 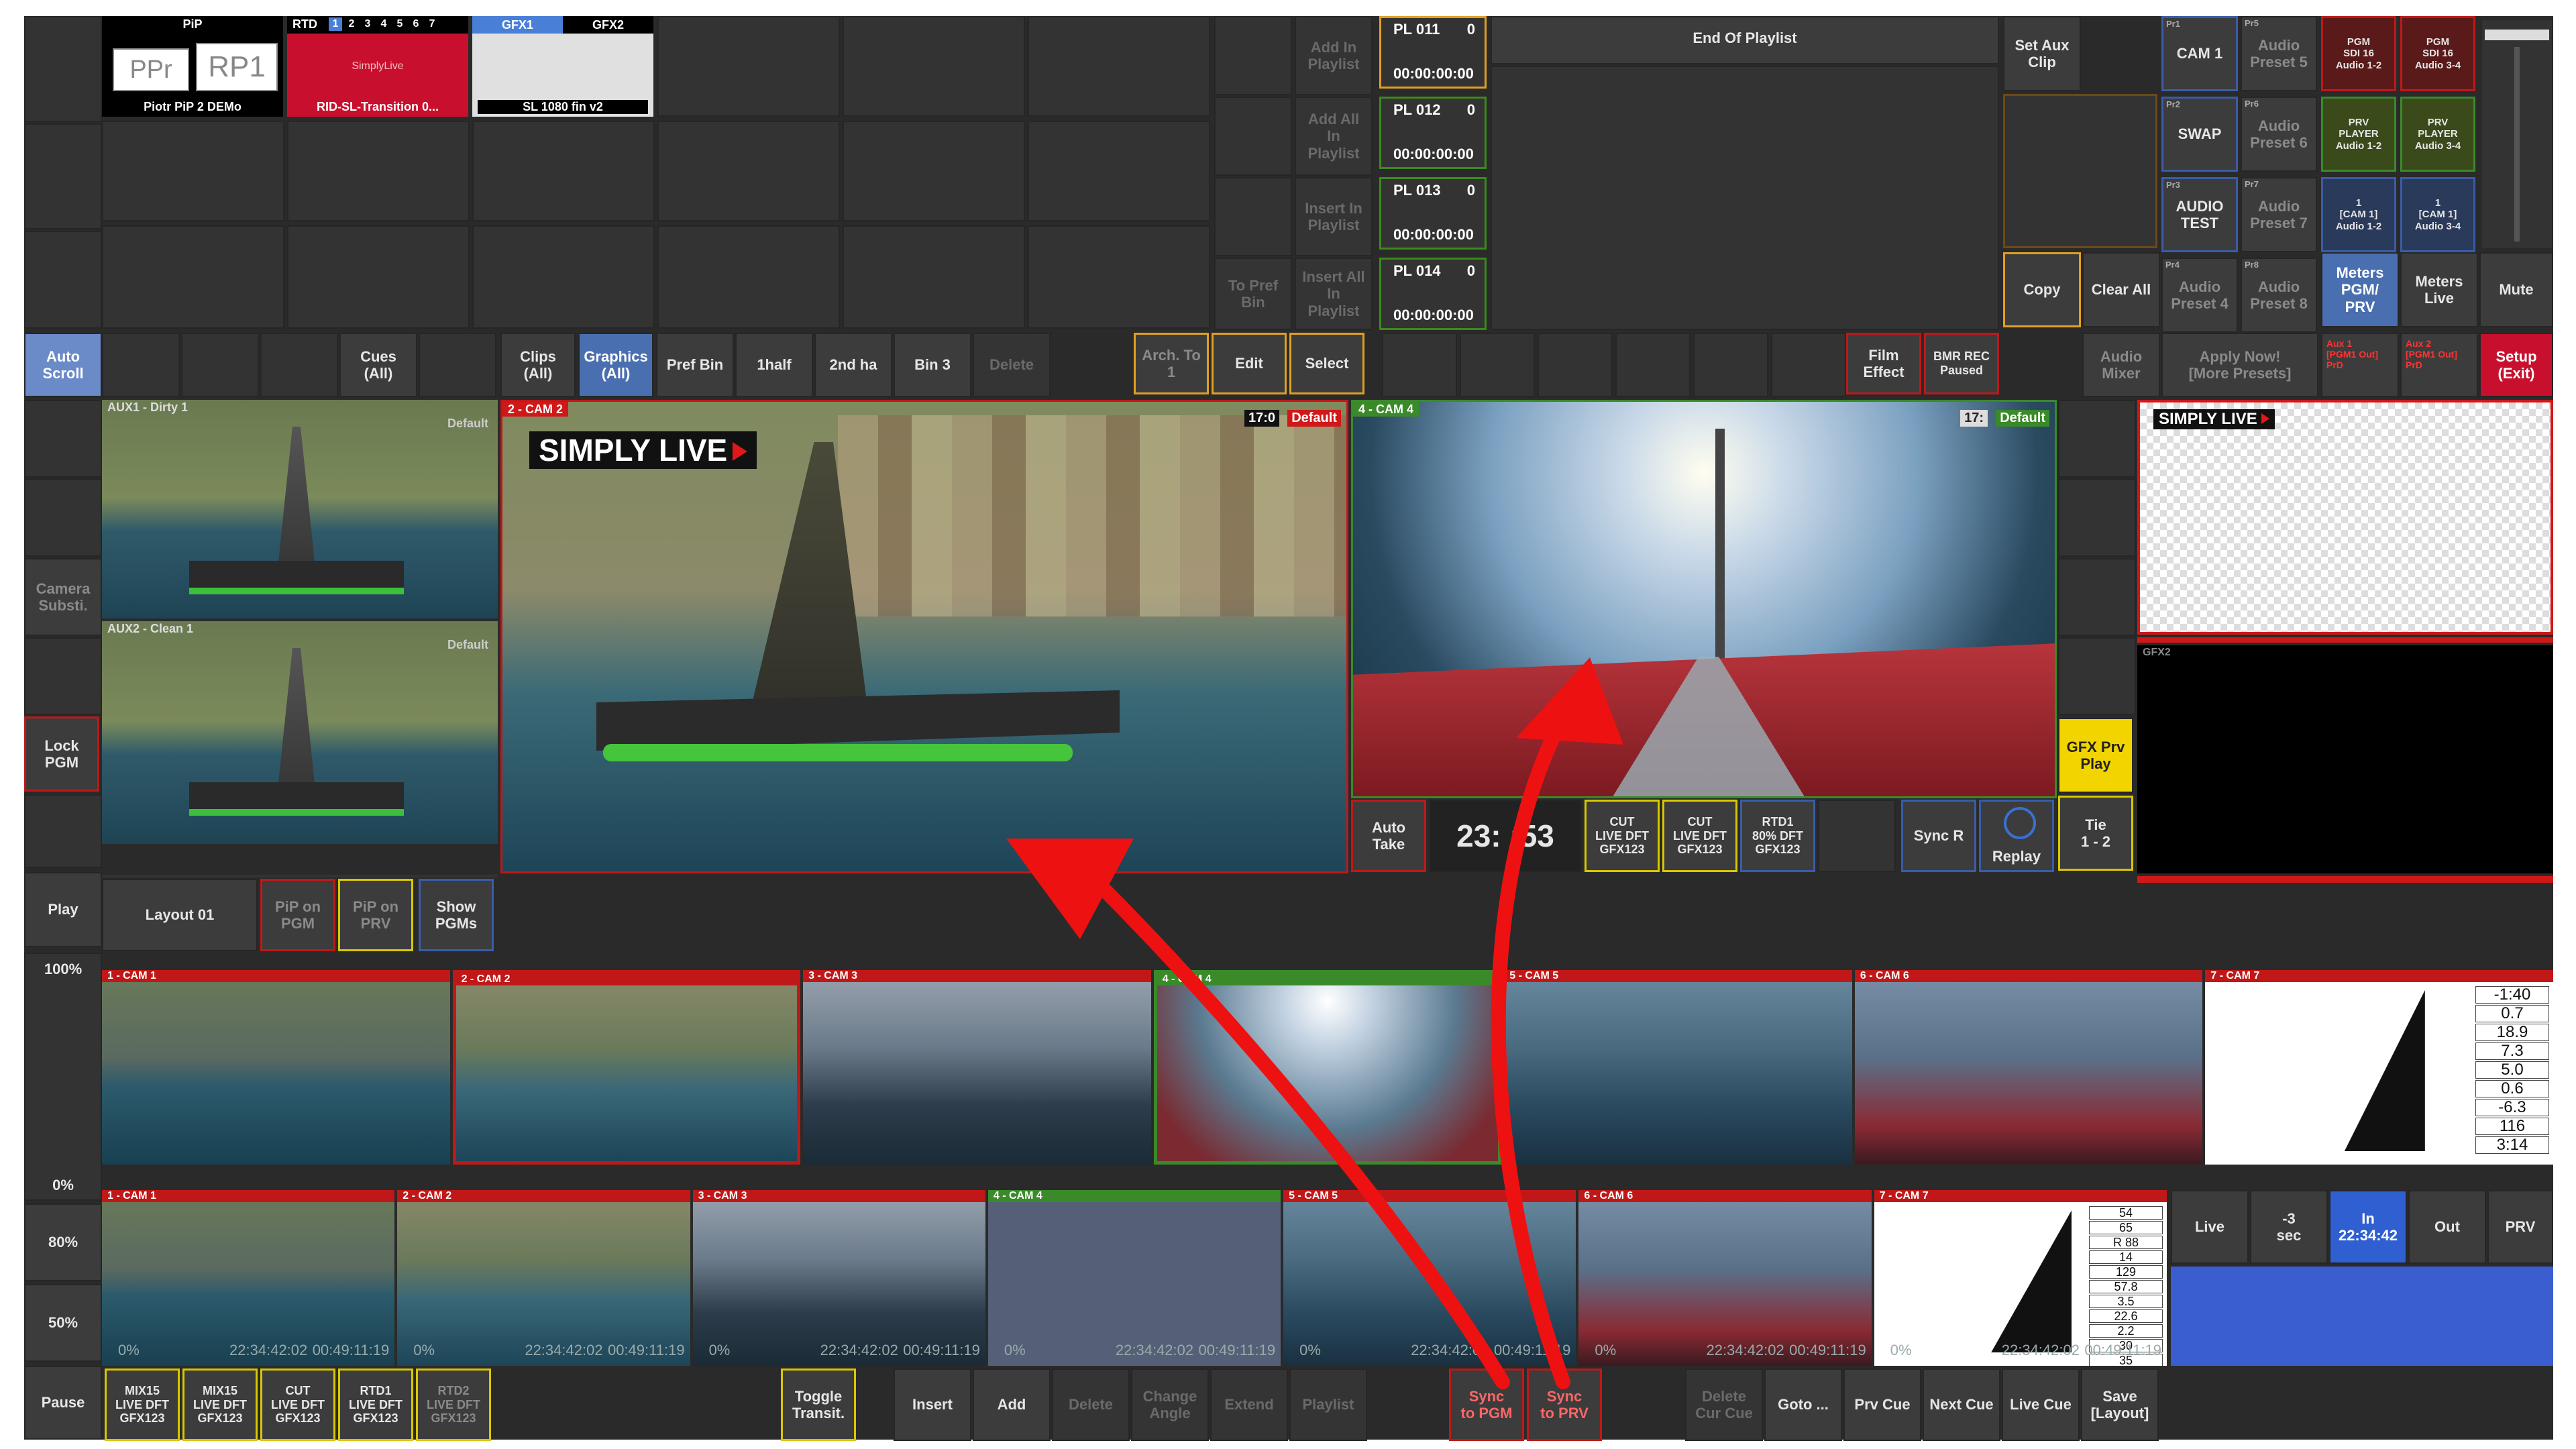 What do you see at coordinates (2121, 289) in the screenshot?
I see `clear-all-button: Clear All` at bounding box center [2121, 289].